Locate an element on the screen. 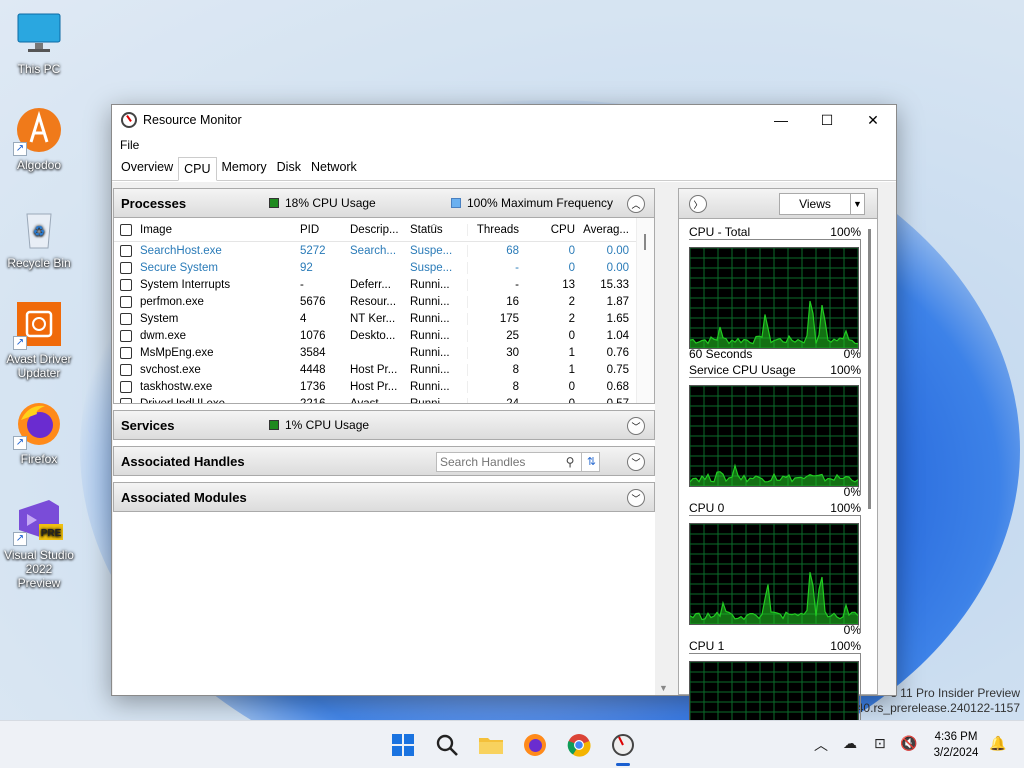 The height and width of the screenshot is (768, 1024). firefox-icon: ↗ is located at coordinates (38, 425).